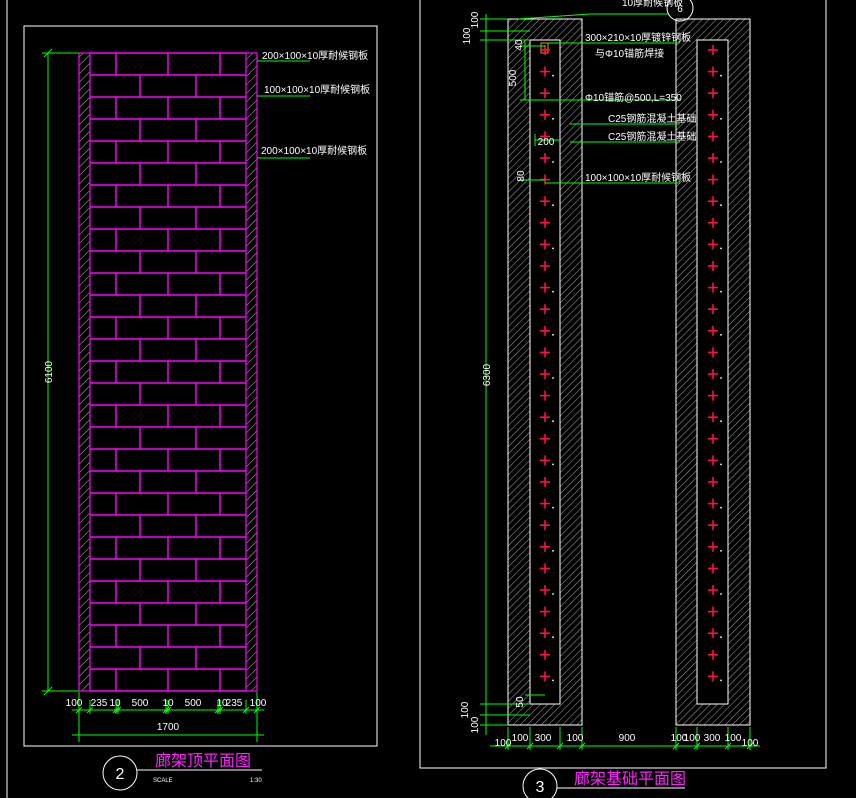 This screenshot has height=798, width=856. What do you see at coordinates (633, 97) in the screenshot?
I see `foundation-callout-3: Φ10锚筋@500,L=350` at bounding box center [633, 97].